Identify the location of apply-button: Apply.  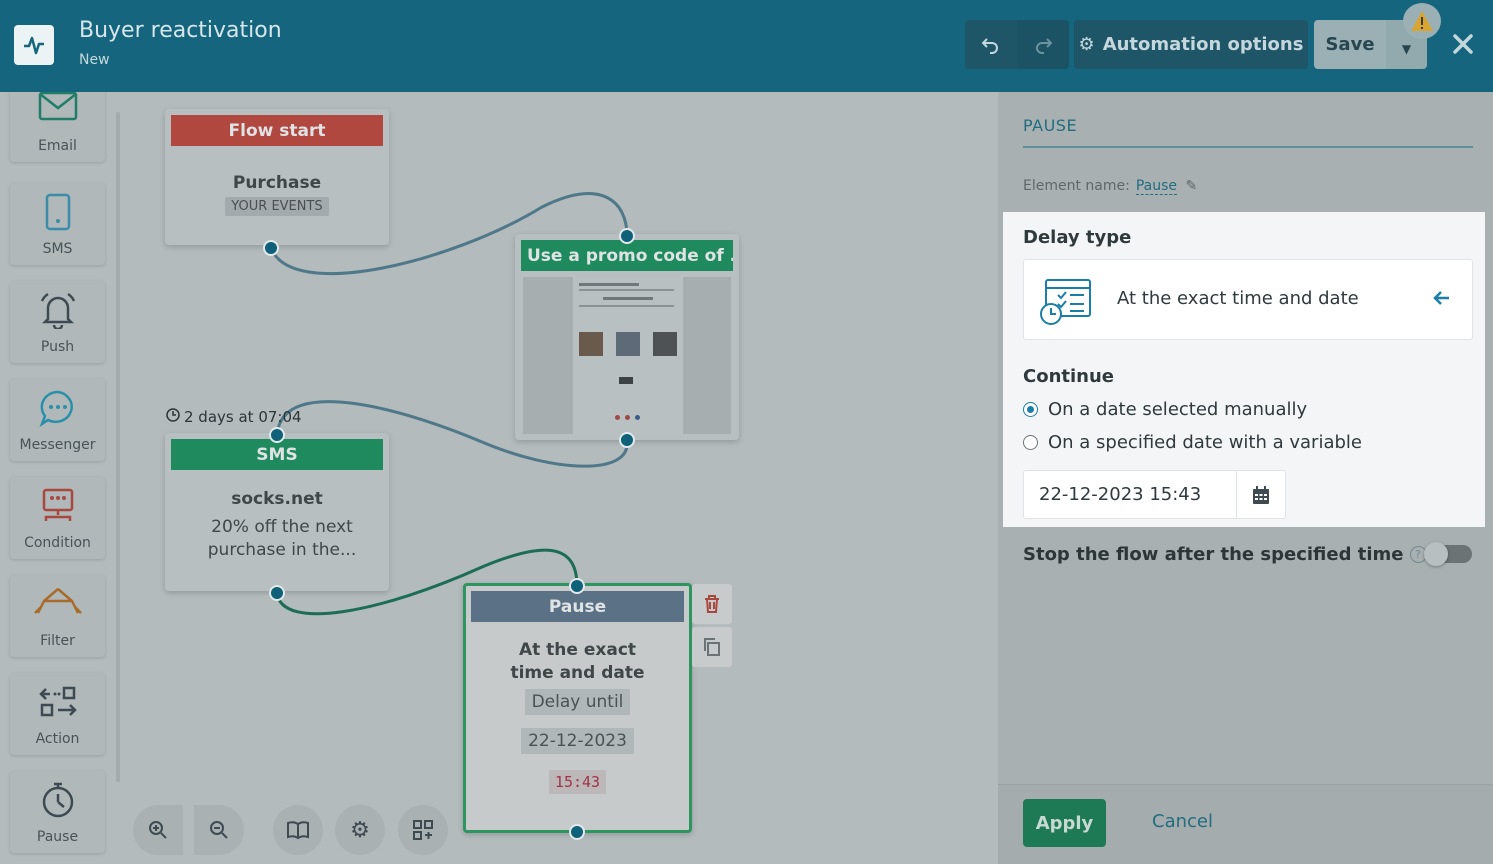
(1064, 823).